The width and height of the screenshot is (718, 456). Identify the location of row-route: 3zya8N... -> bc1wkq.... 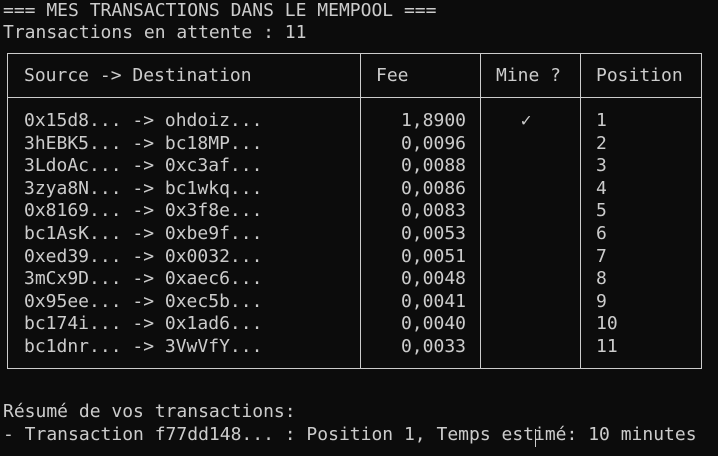
(143, 188).